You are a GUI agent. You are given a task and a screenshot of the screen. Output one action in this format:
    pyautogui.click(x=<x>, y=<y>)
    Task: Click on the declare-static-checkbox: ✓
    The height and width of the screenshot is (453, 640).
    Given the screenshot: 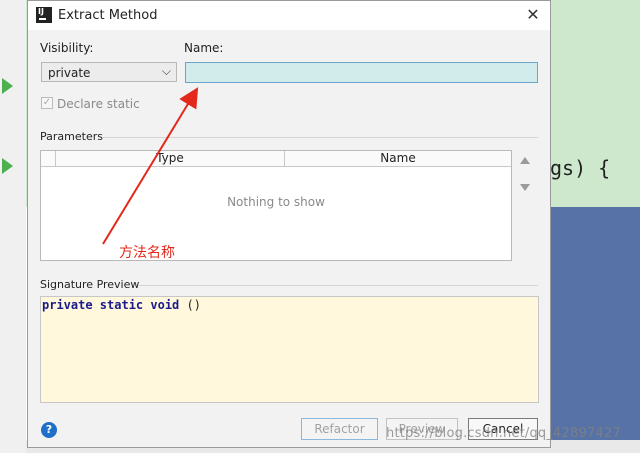 What is the action you would take?
    pyautogui.click(x=47, y=103)
    